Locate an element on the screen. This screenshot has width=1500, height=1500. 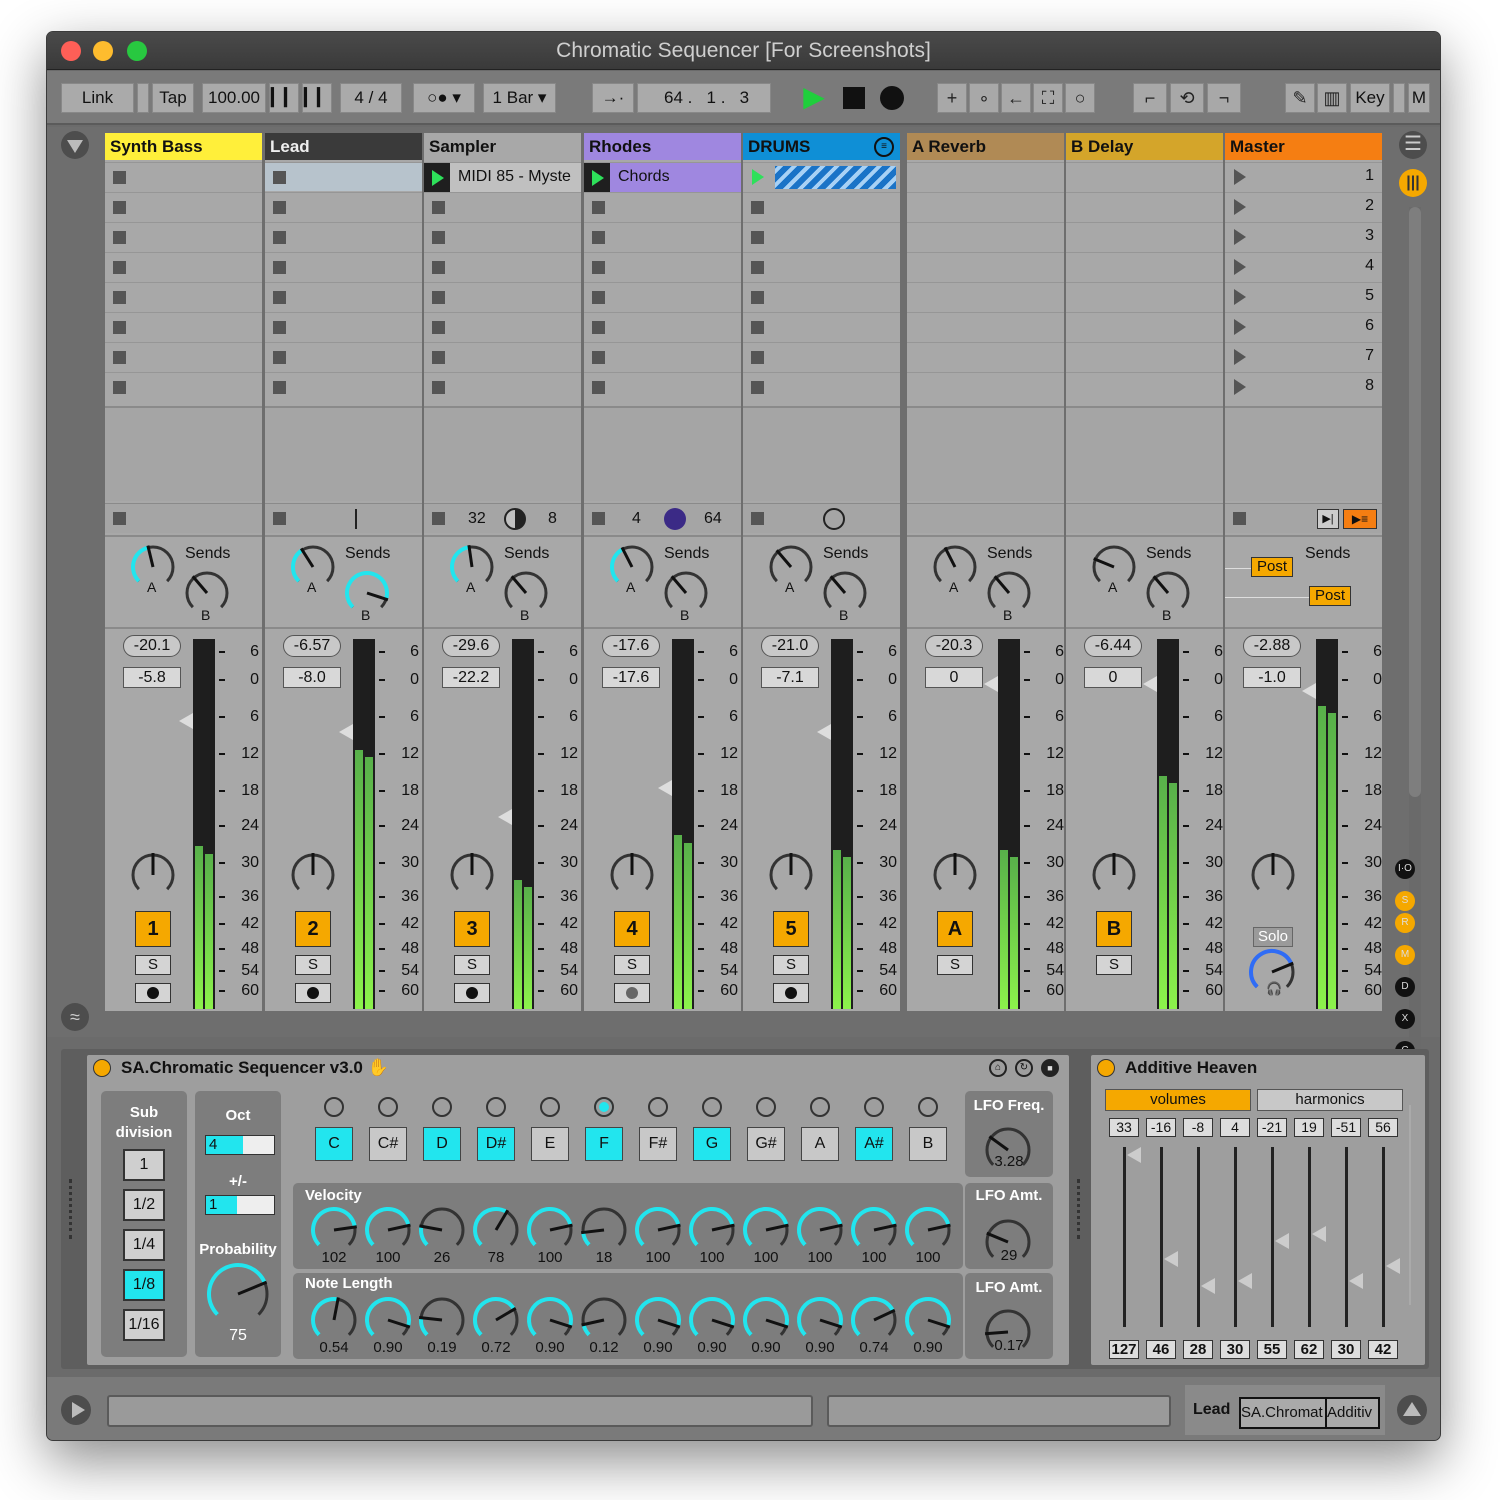
note-toggle-b: B is located at coordinates (928, 1144).